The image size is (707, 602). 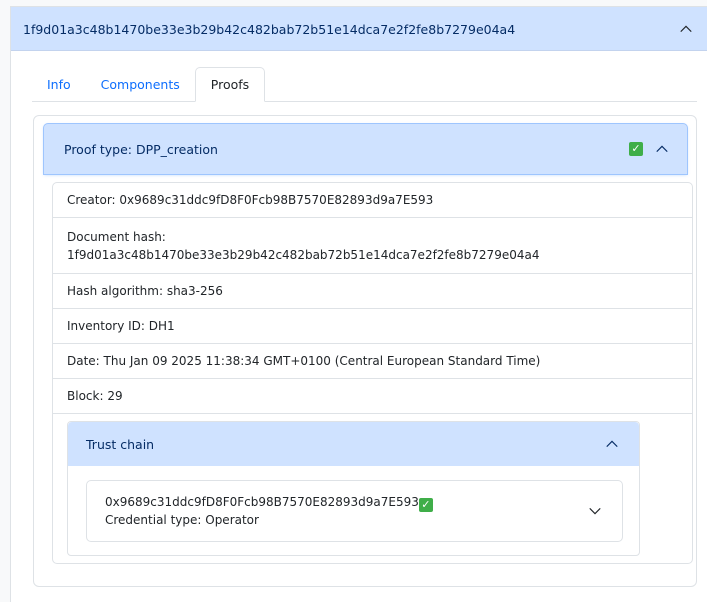 What do you see at coordinates (353, 444) in the screenshot?
I see `trust-chain-header: Trust chain` at bounding box center [353, 444].